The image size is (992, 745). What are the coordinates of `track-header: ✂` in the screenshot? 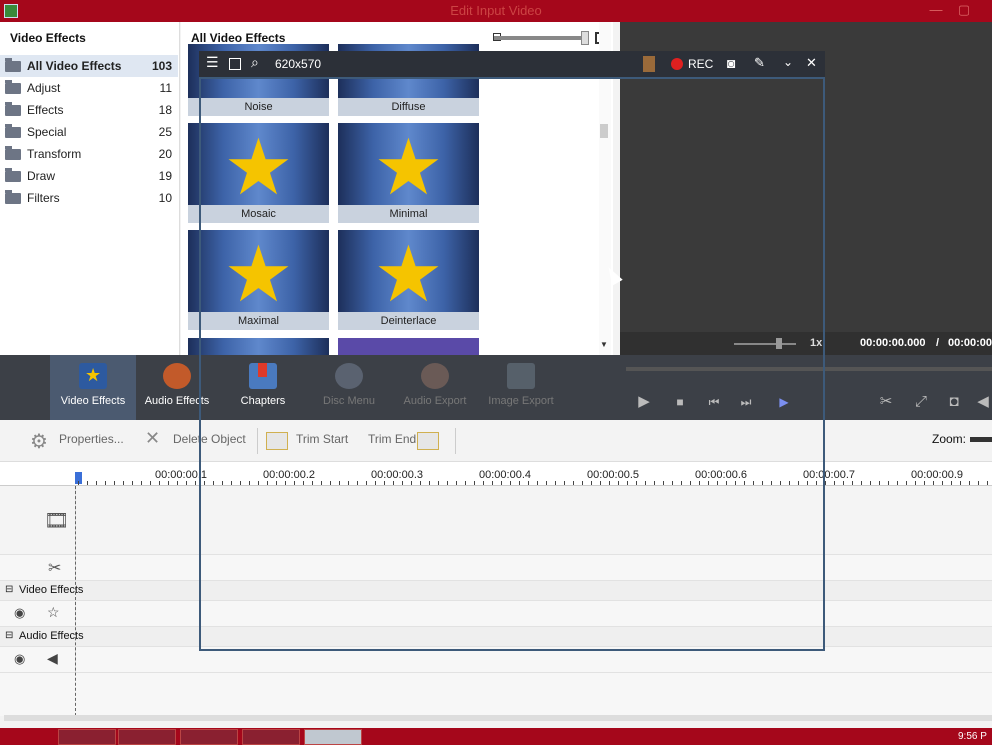 It's located at (38, 568).